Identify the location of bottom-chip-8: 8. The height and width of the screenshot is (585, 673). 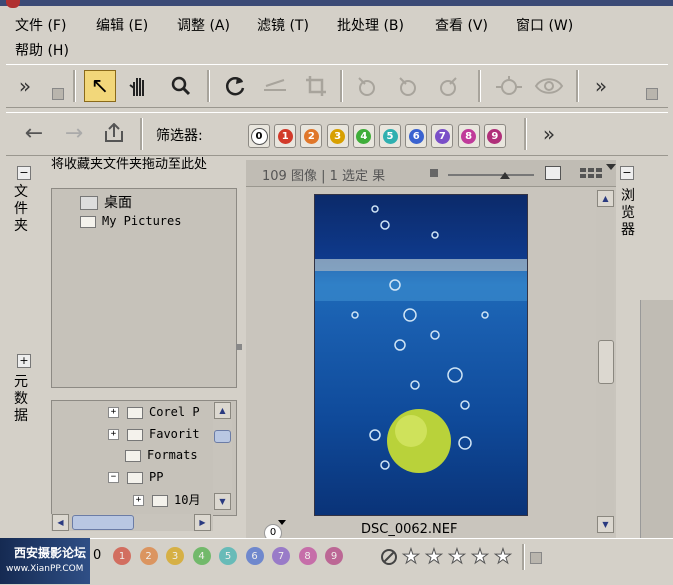
(307, 556).